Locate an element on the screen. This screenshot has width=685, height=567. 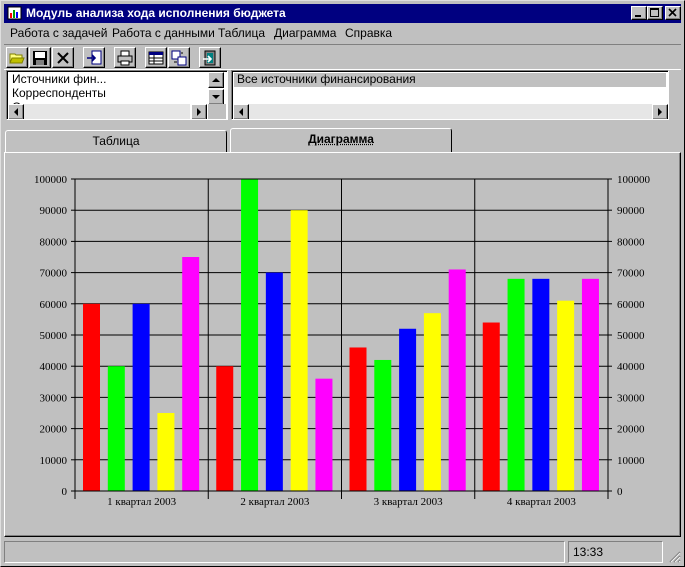
arrow-down-icon is located at coordinates (216, 97).